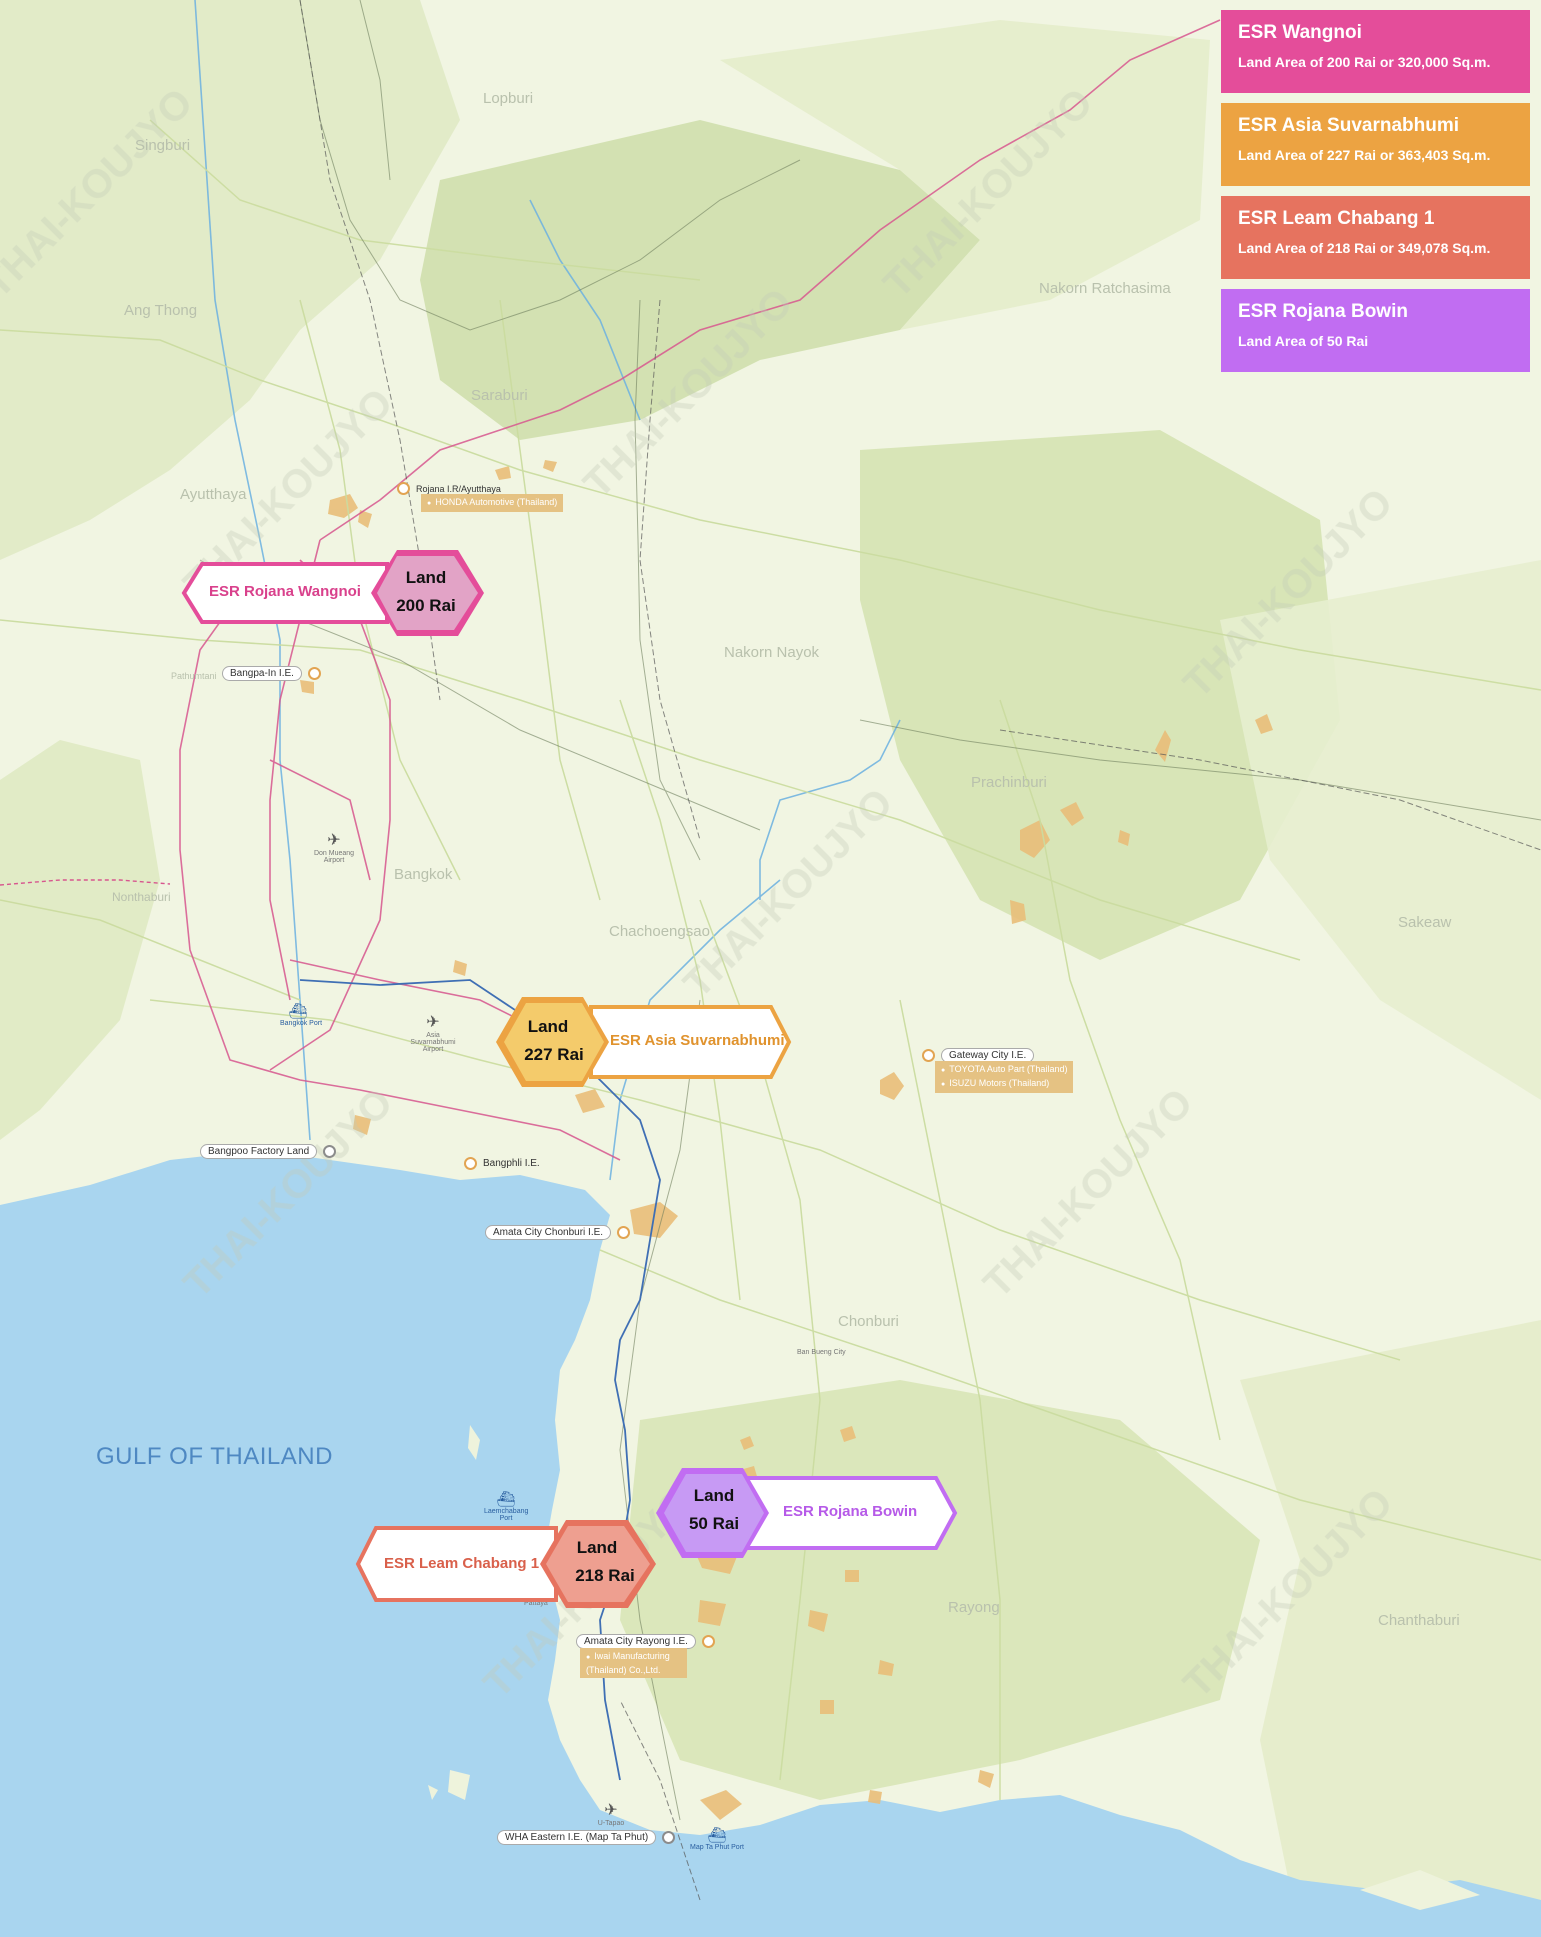  I want to click on estate-amata-rayong: Amata City Rayong I.E., so click(645, 1641).